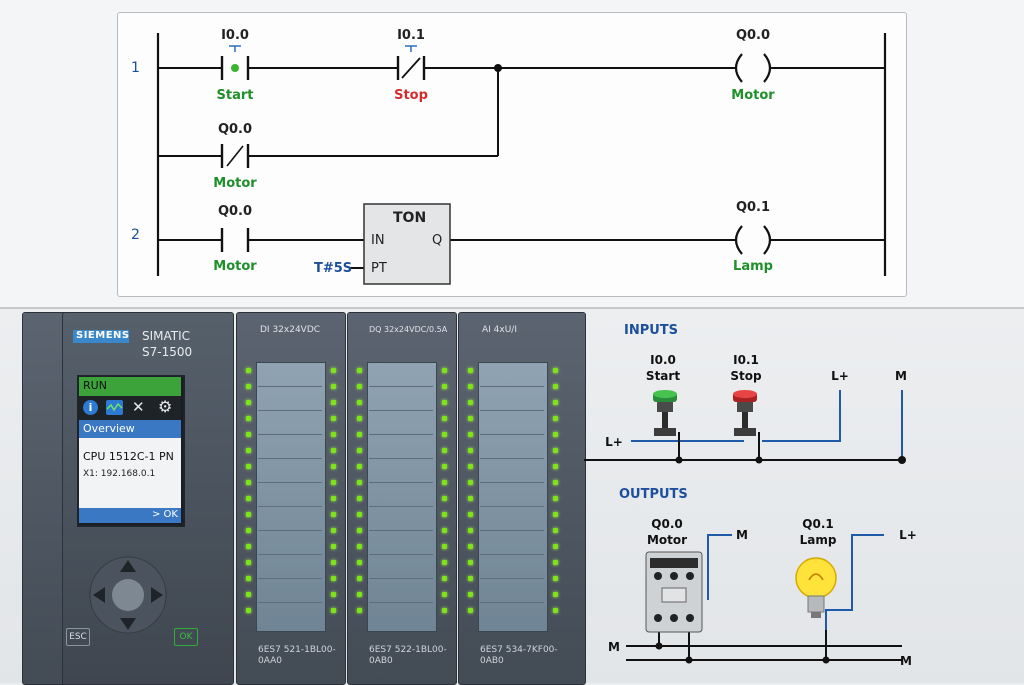 Image resolution: width=1024 pixels, height=685 pixels. I want to click on plc-model: S7-1500, so click(167, 352).